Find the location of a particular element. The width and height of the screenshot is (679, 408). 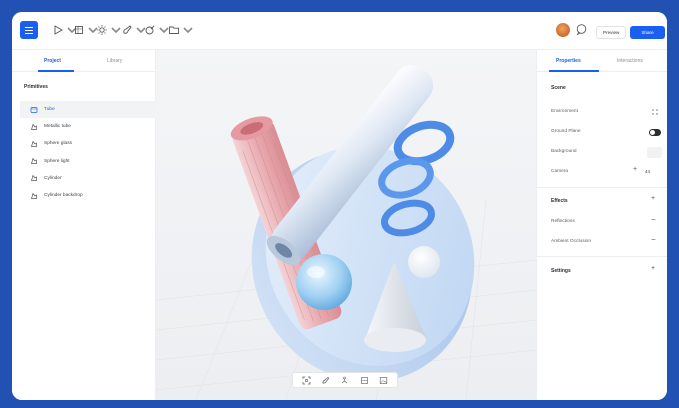

primitives-title: Primitives is located at coordinates (36, 87).